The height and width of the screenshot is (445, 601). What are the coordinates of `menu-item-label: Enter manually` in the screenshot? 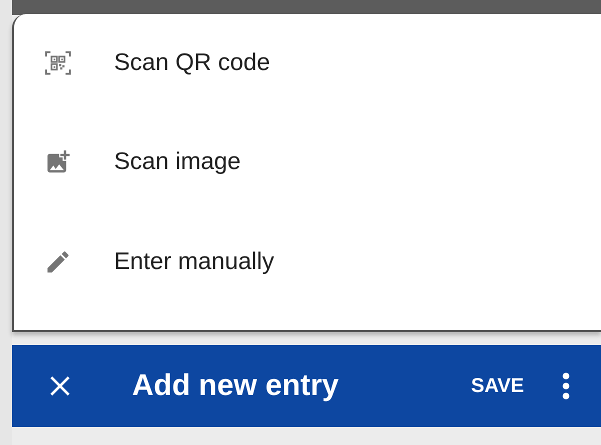 It's located at (194, 262).